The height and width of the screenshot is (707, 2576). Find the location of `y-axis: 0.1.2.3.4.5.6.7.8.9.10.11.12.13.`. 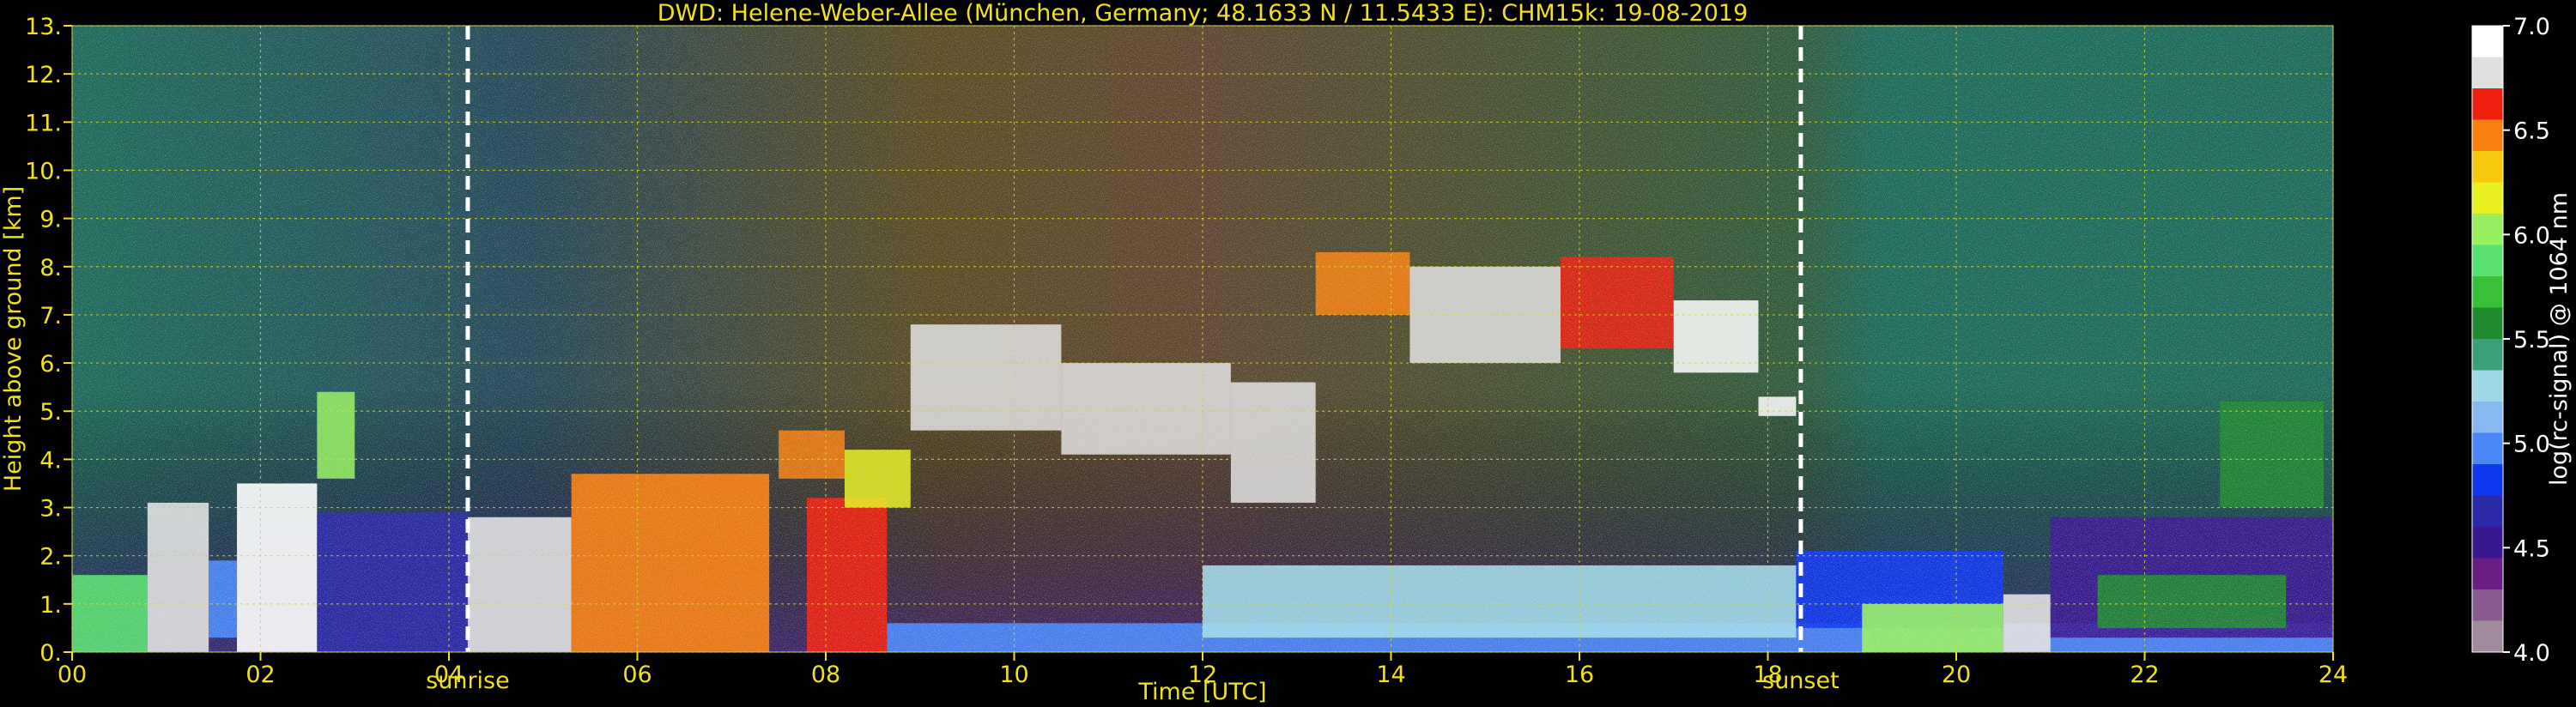

y-axis: 0.1.2.3.4.5.6.7.8.9.10.11.12.13. is located at coordinates (48, 340).